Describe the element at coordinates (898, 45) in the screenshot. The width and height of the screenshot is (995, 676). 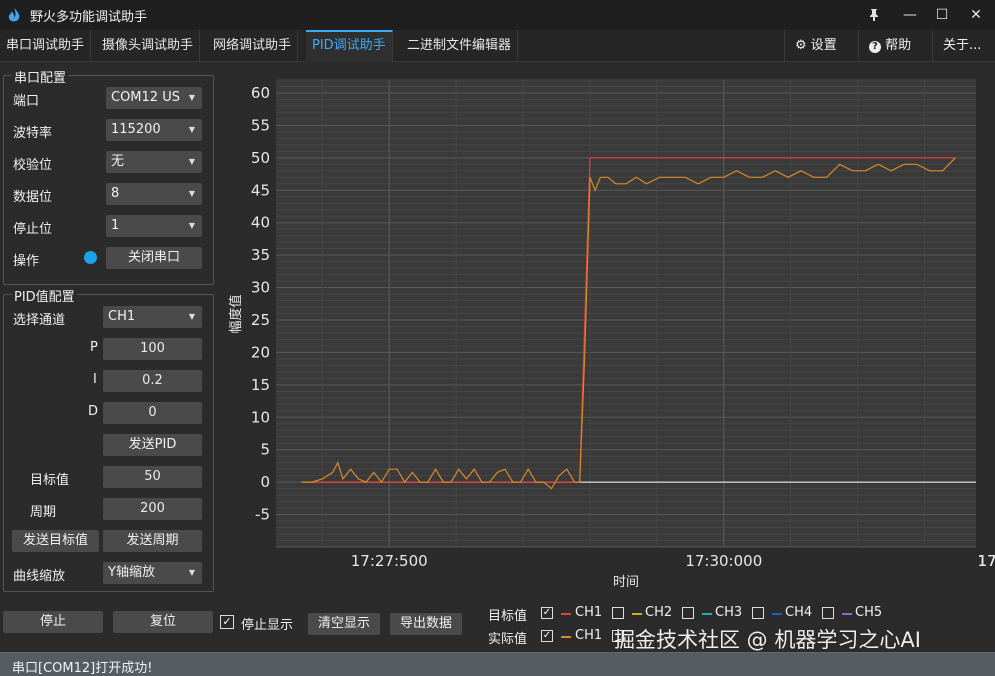
I see `help-label: 帮助` at that location.